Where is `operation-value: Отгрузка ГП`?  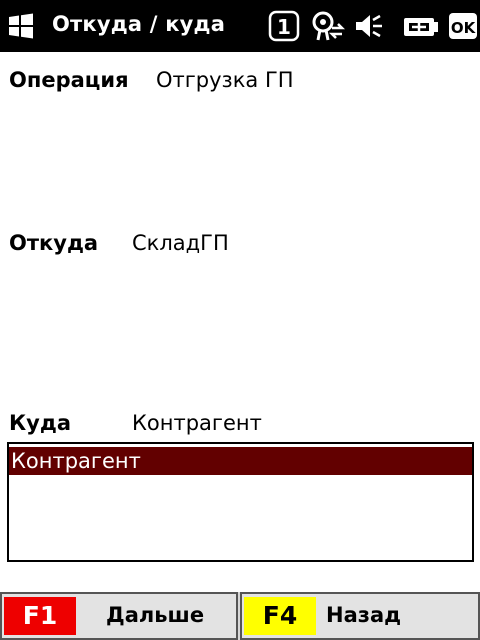 operation-value: Отгрузка ГП is located at coordinates (225, 80).